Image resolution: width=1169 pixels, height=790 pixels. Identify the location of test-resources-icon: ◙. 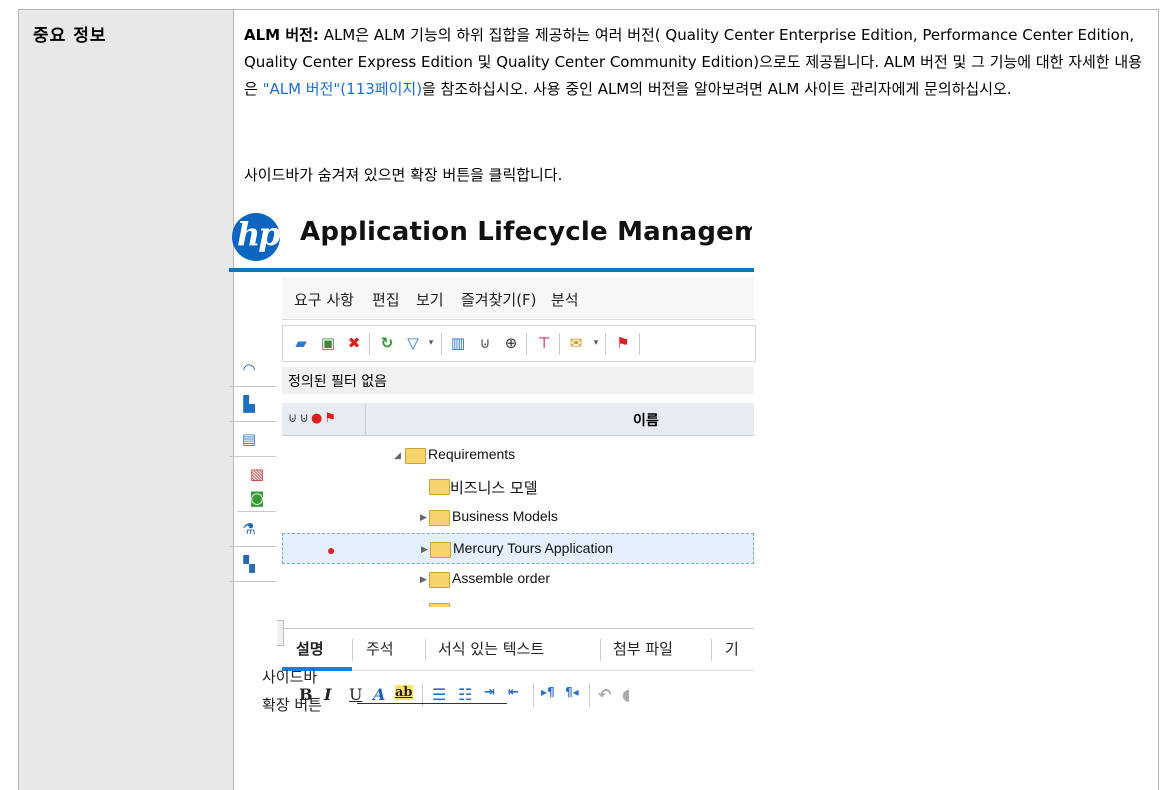
(256, 499).